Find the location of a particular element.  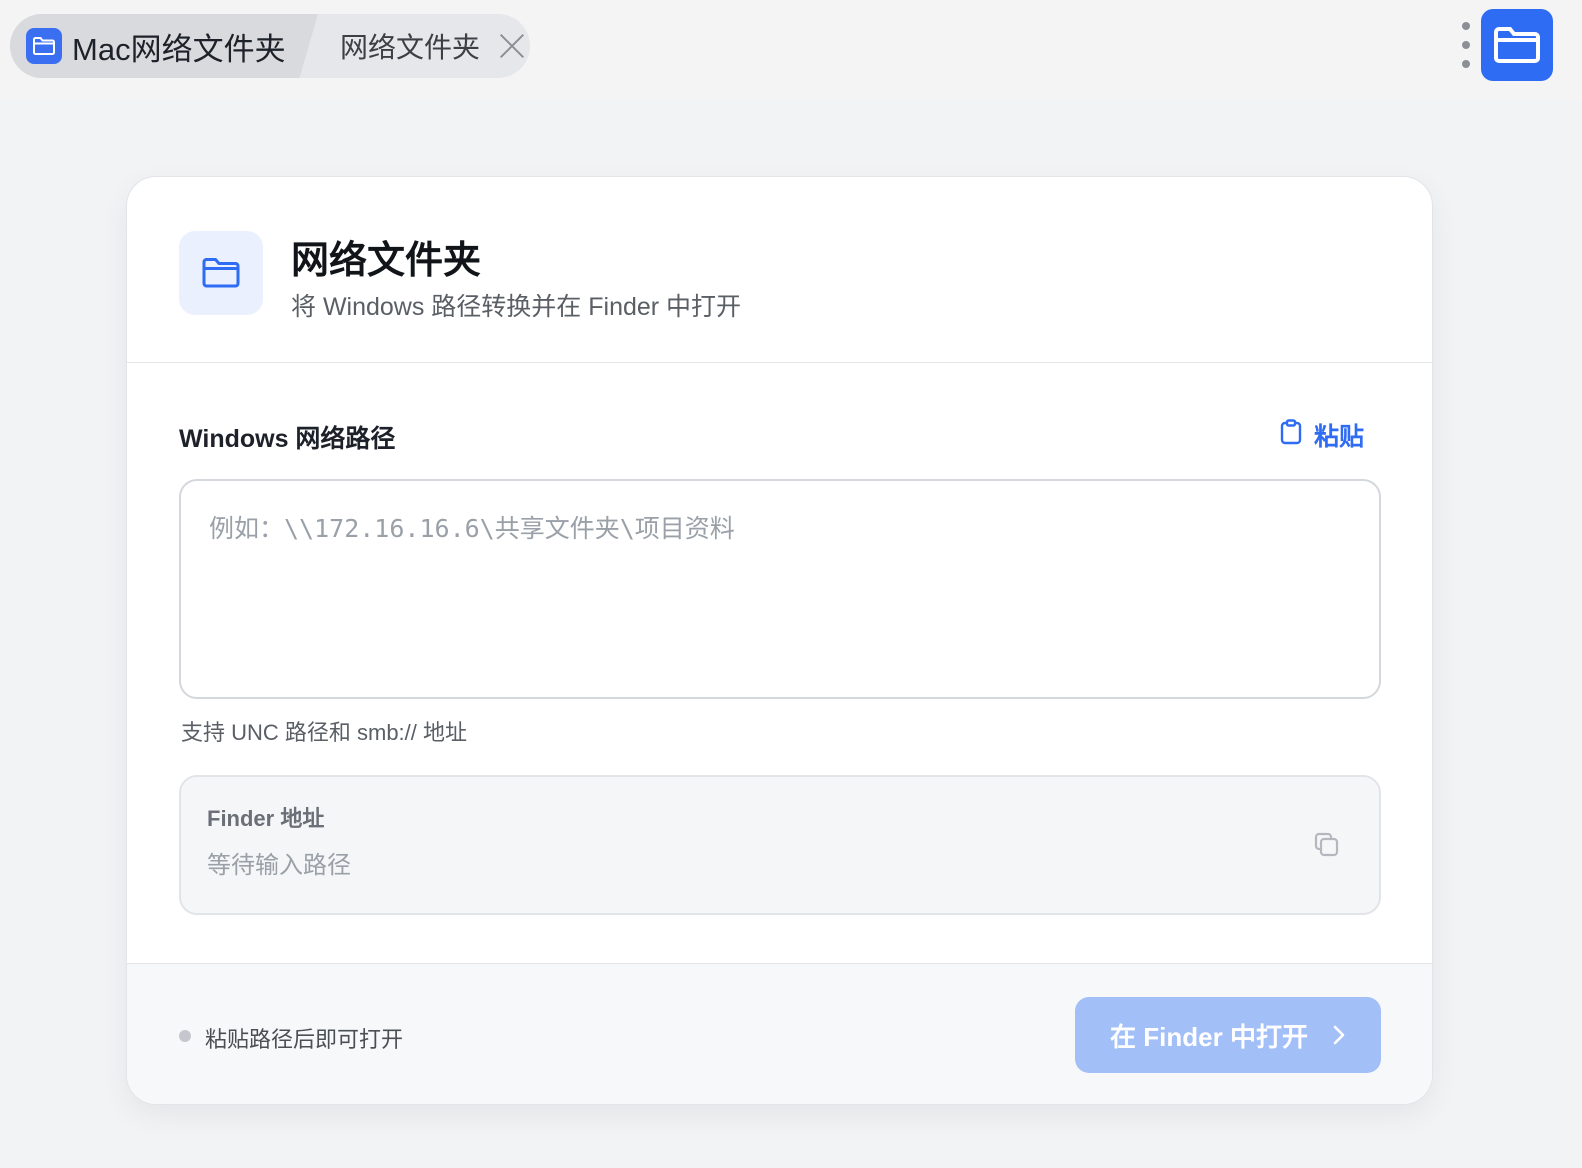

more-vertical-icon is located at coordinates (1466, 45).